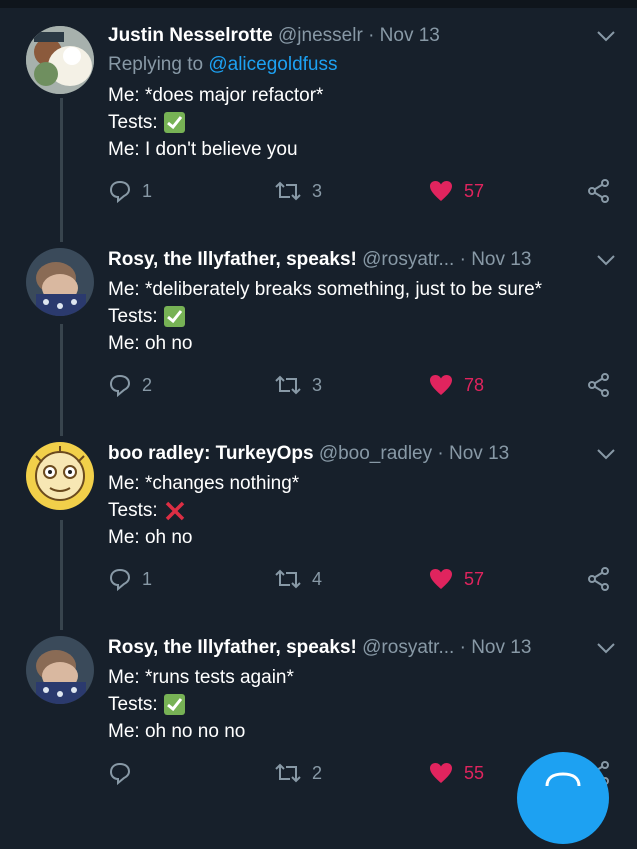  I want to click on replying-to-label: Replying to, so click(156, 64).